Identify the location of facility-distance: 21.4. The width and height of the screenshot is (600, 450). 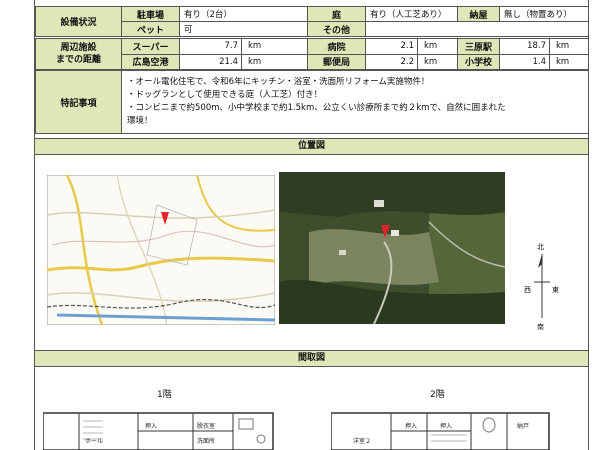
(210, 61).